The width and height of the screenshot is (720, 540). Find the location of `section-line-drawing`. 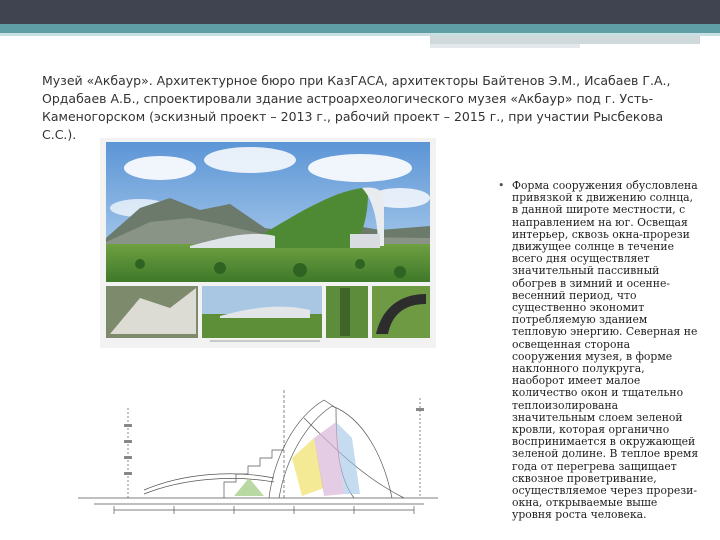

section-line-drawing is located at coordinates (258, 452).